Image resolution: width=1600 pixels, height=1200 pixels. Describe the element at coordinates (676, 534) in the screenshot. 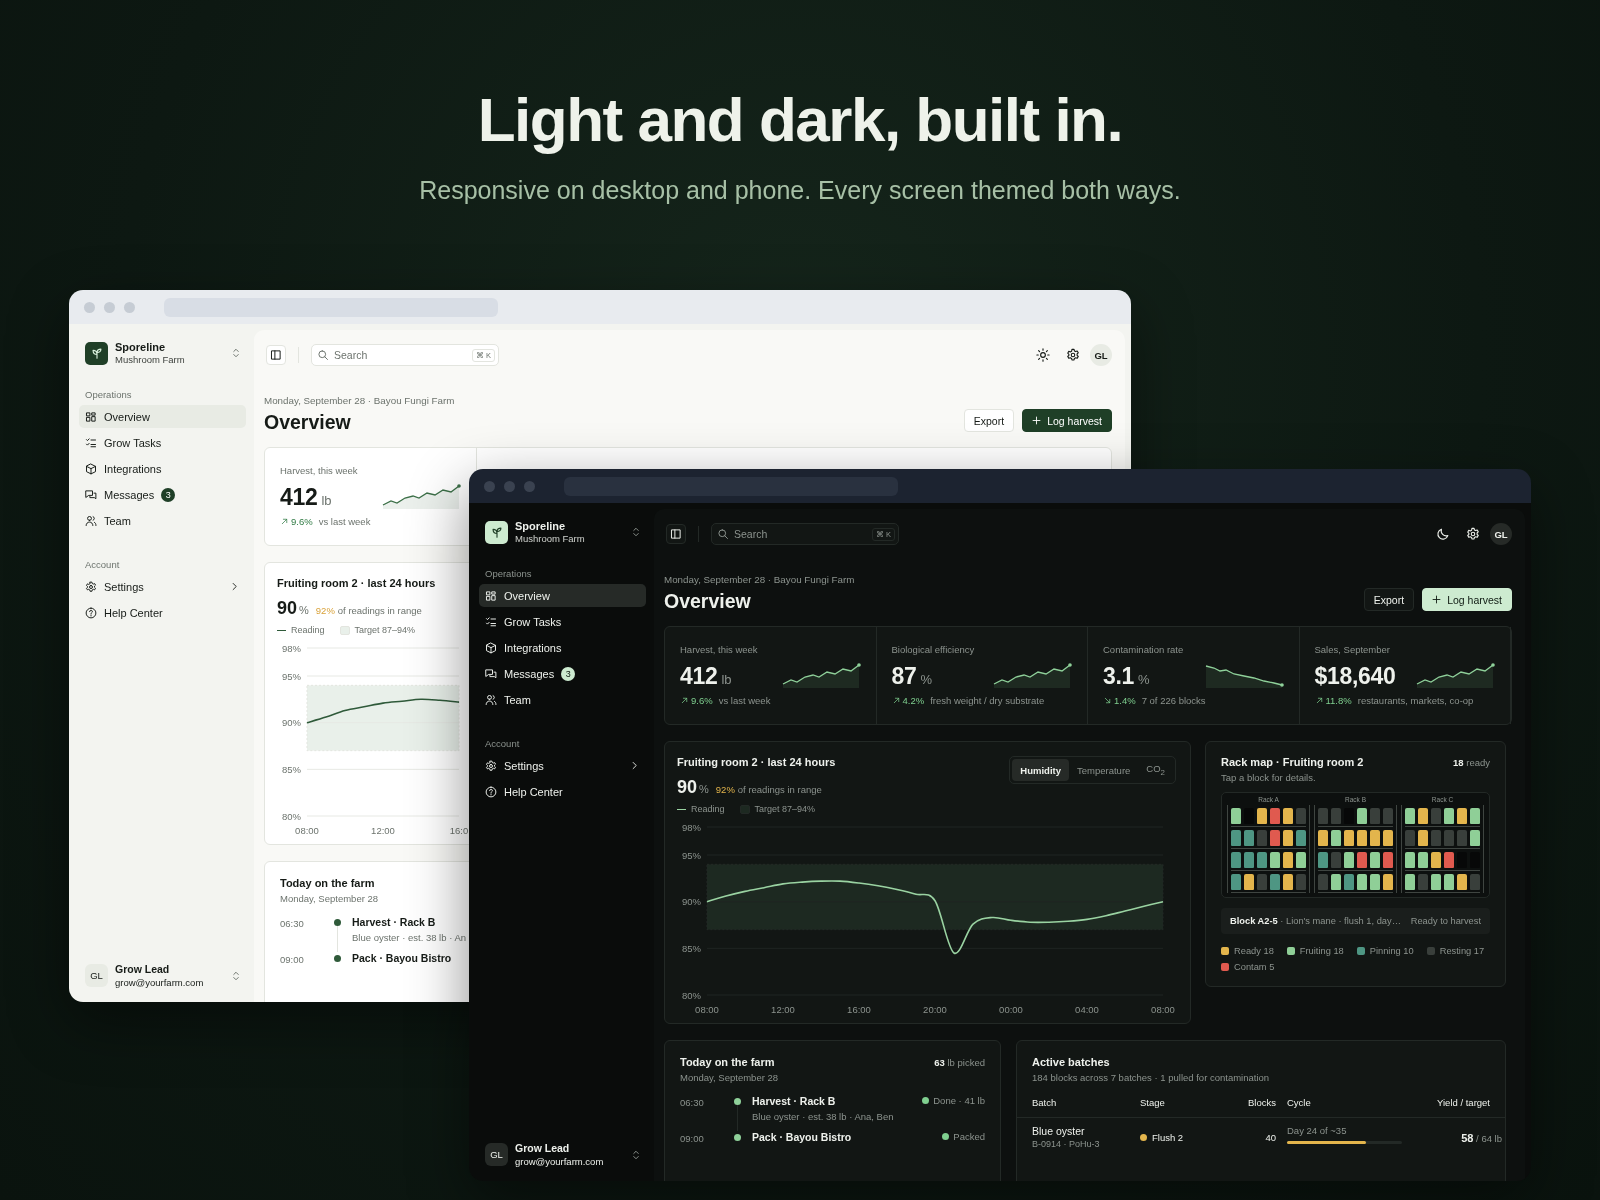

I see `sidebar-toggle-button` at that location.